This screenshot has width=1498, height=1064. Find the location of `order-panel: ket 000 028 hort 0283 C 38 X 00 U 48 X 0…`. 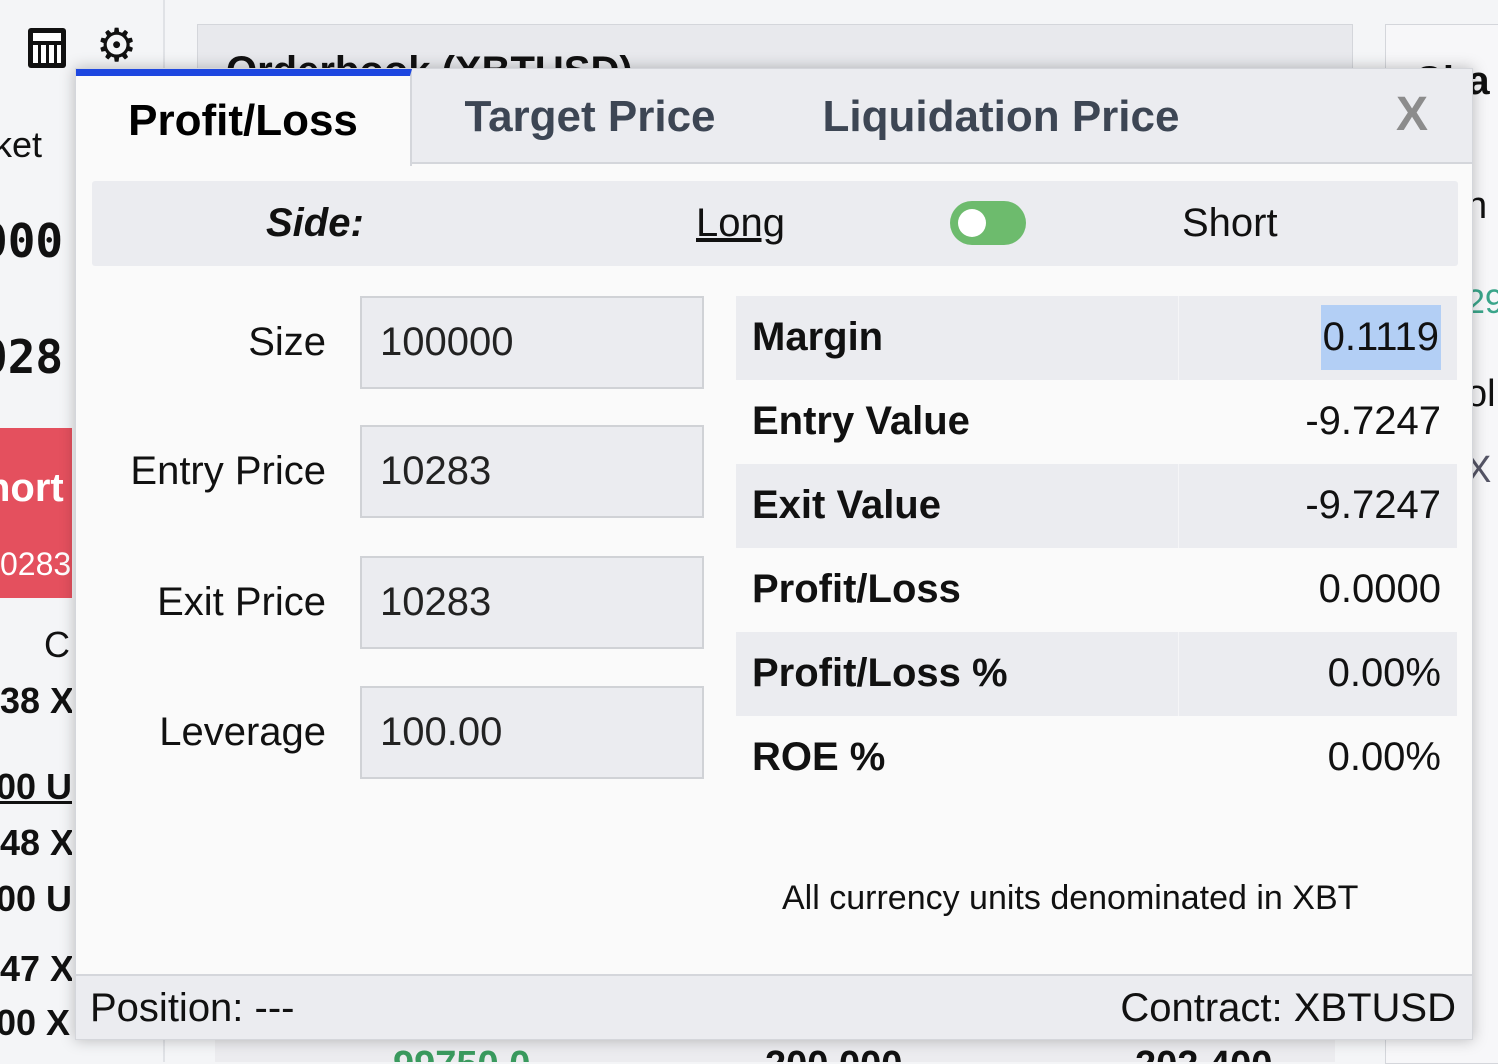

order-panel: ket 000 028 hort 0283 C 38 X 00 U 48 X 0… is located at coordinates (36, 583).